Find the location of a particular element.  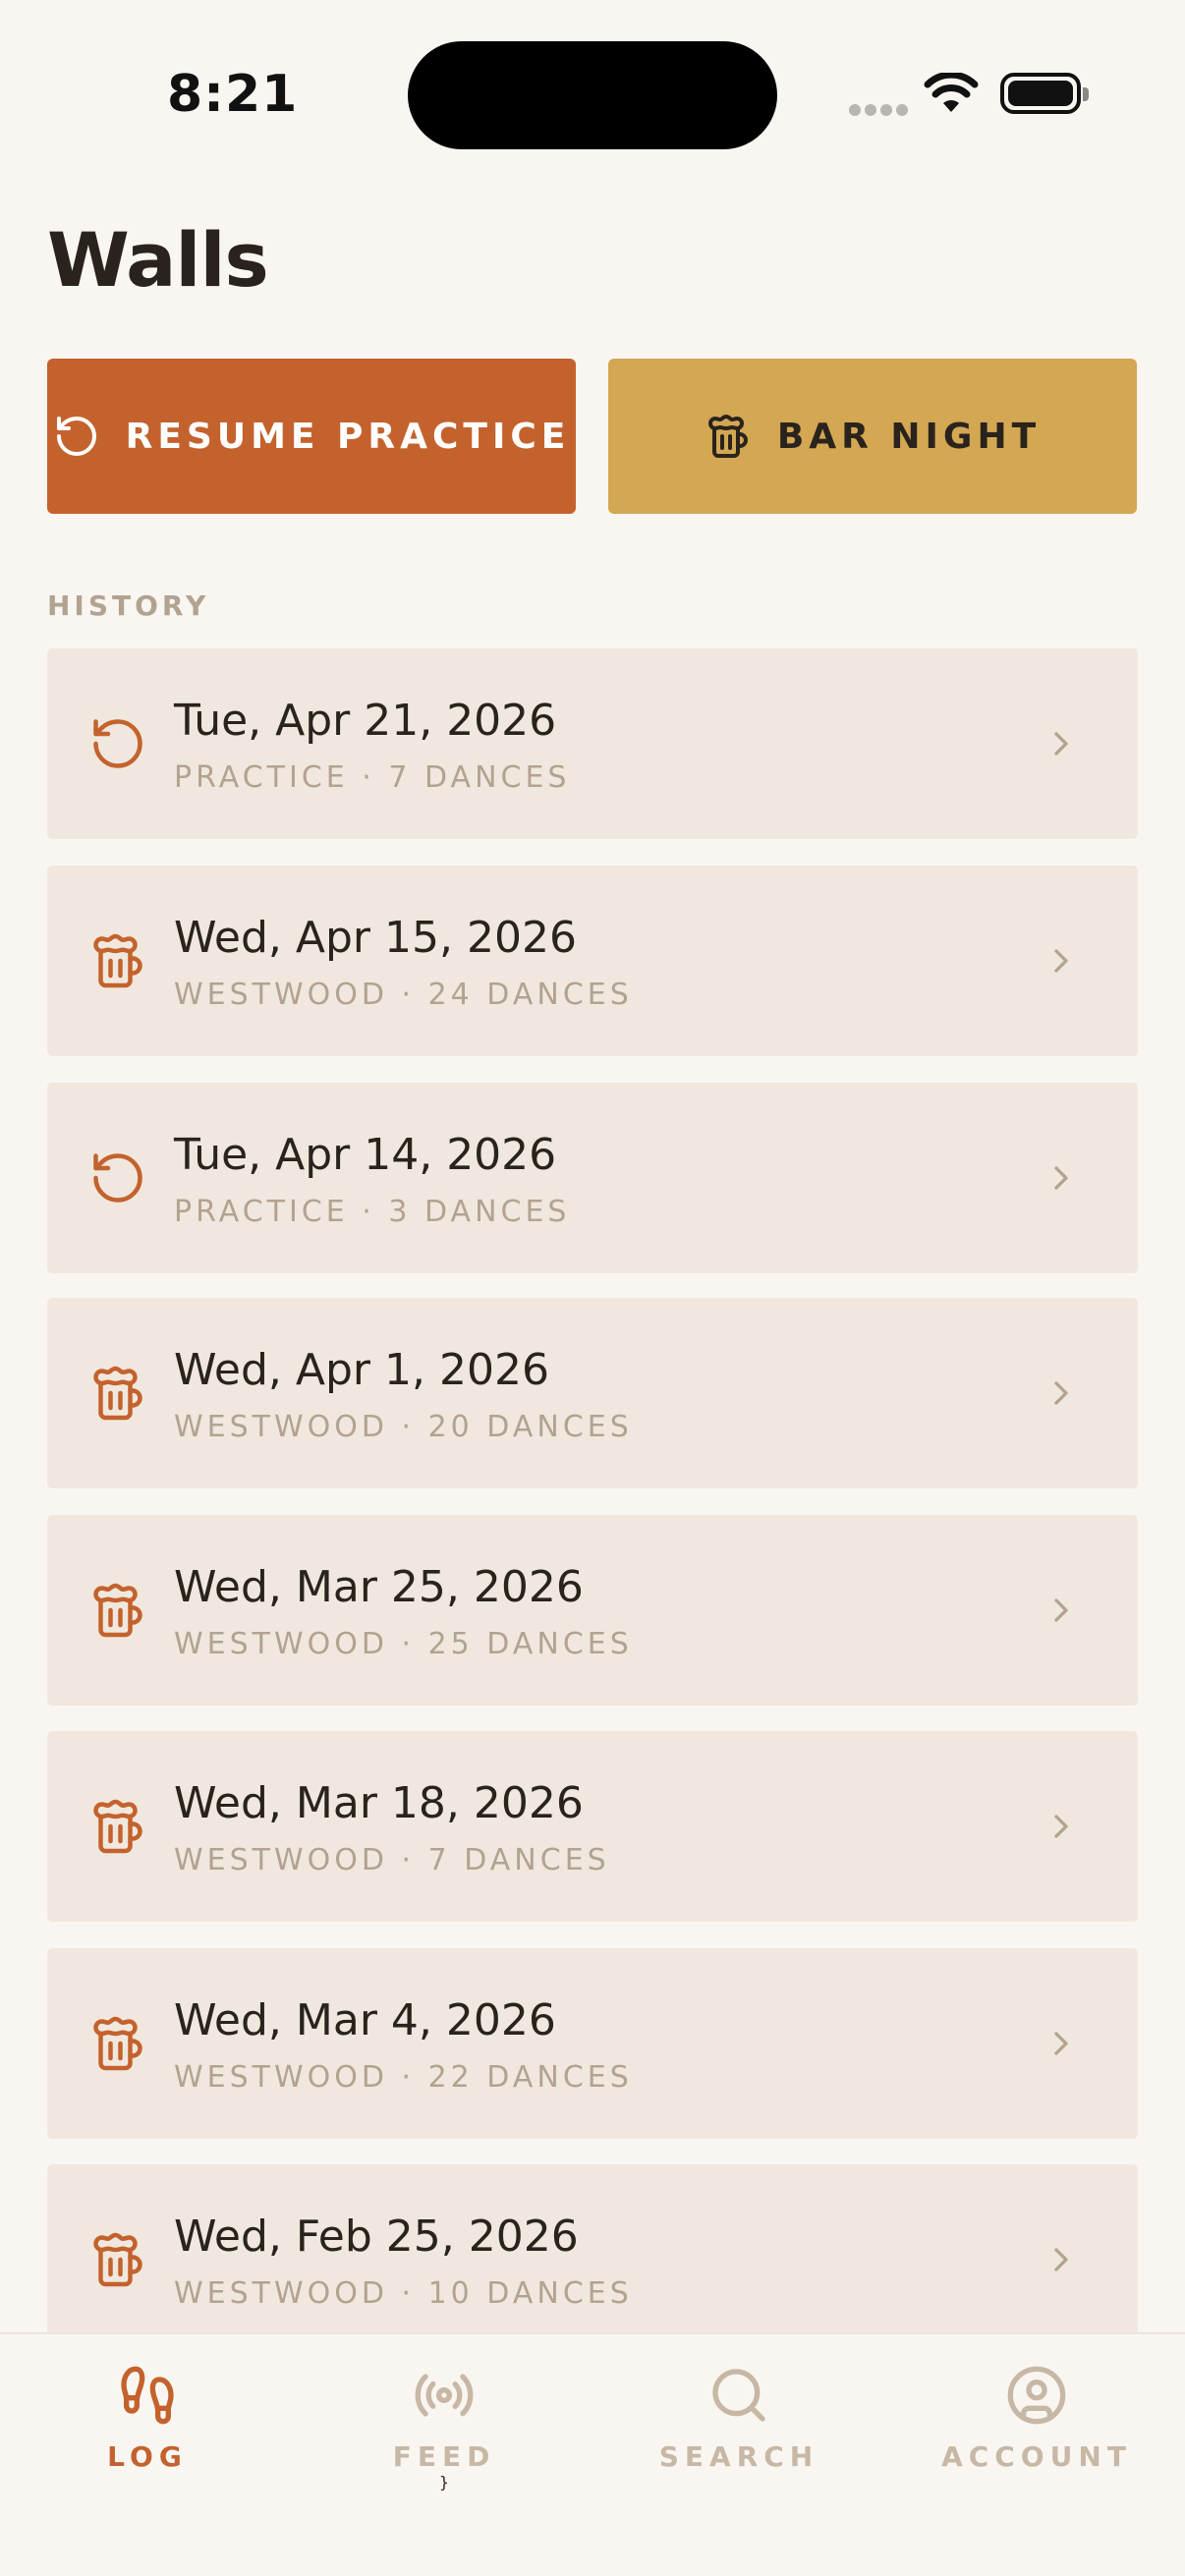

footprints-icon is located at coordinates (148, 2395).